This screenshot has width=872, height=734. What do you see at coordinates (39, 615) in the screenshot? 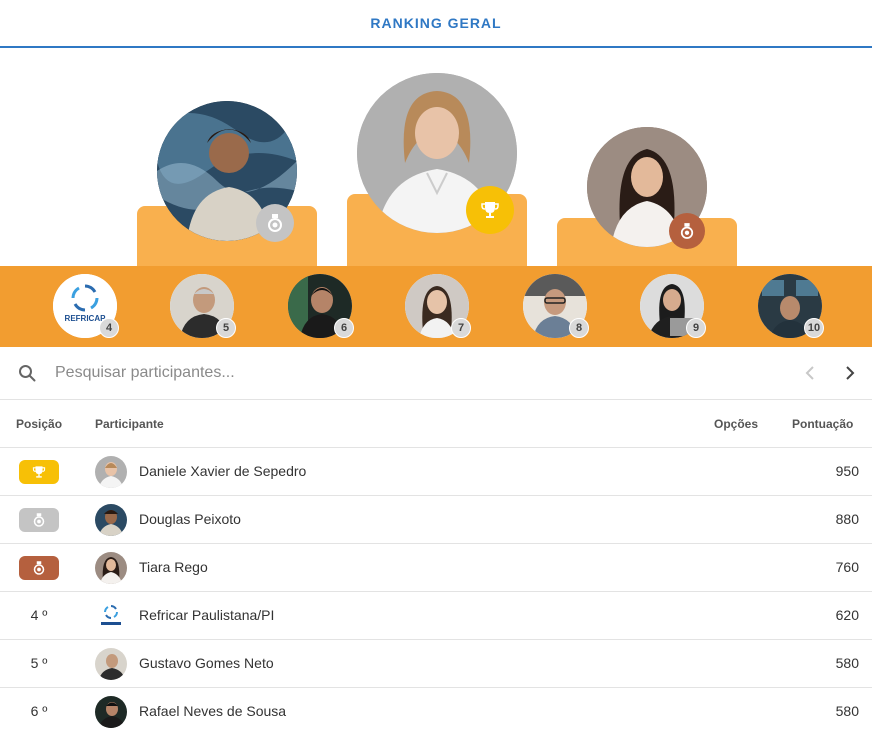
I see `position-text: 4 º` at bounding box center [39, 615].